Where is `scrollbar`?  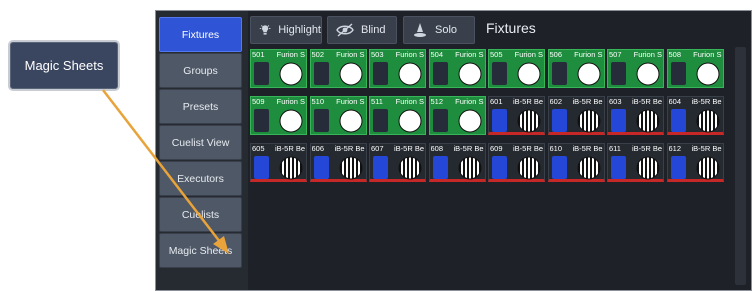
scrollbar is located at coordinates (740, 166).